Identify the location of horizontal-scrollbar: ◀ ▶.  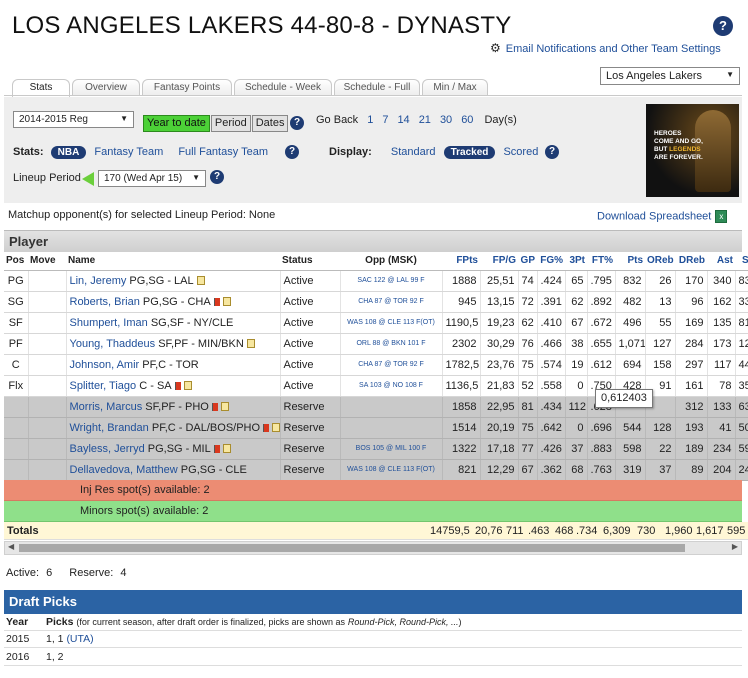
(373, 548).